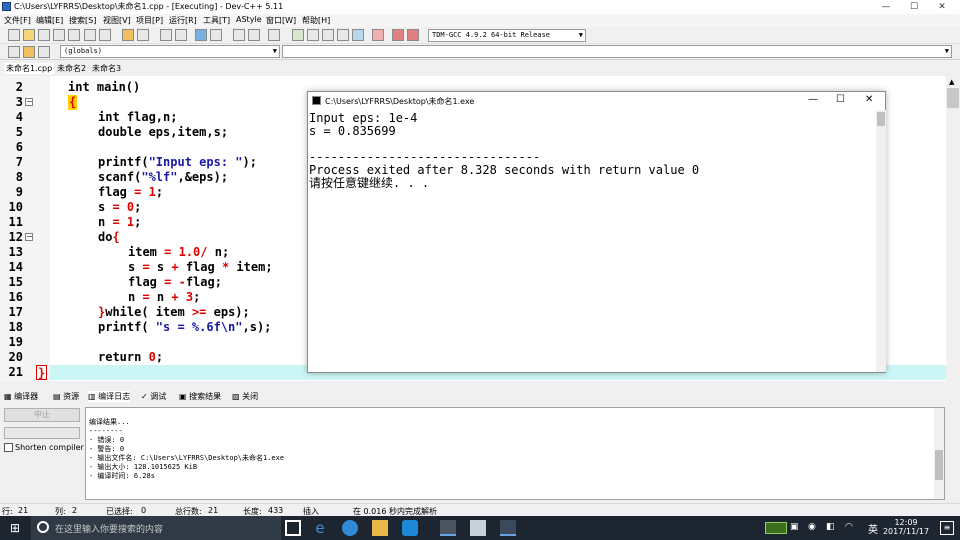 The image size is (960, 540). Describe the element at coordinates (350, 528) in the screenshot. I see `speed-icon` at that location.